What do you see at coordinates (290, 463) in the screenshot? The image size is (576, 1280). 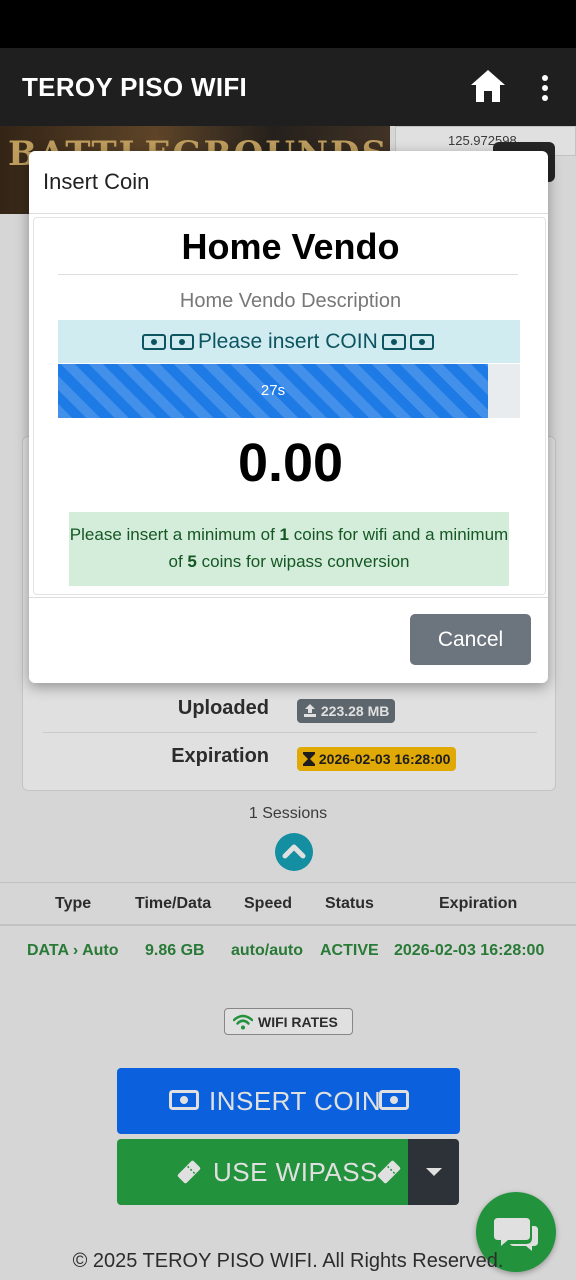 I see `coin-amount: 0.00` at bounding box center [290, 463].